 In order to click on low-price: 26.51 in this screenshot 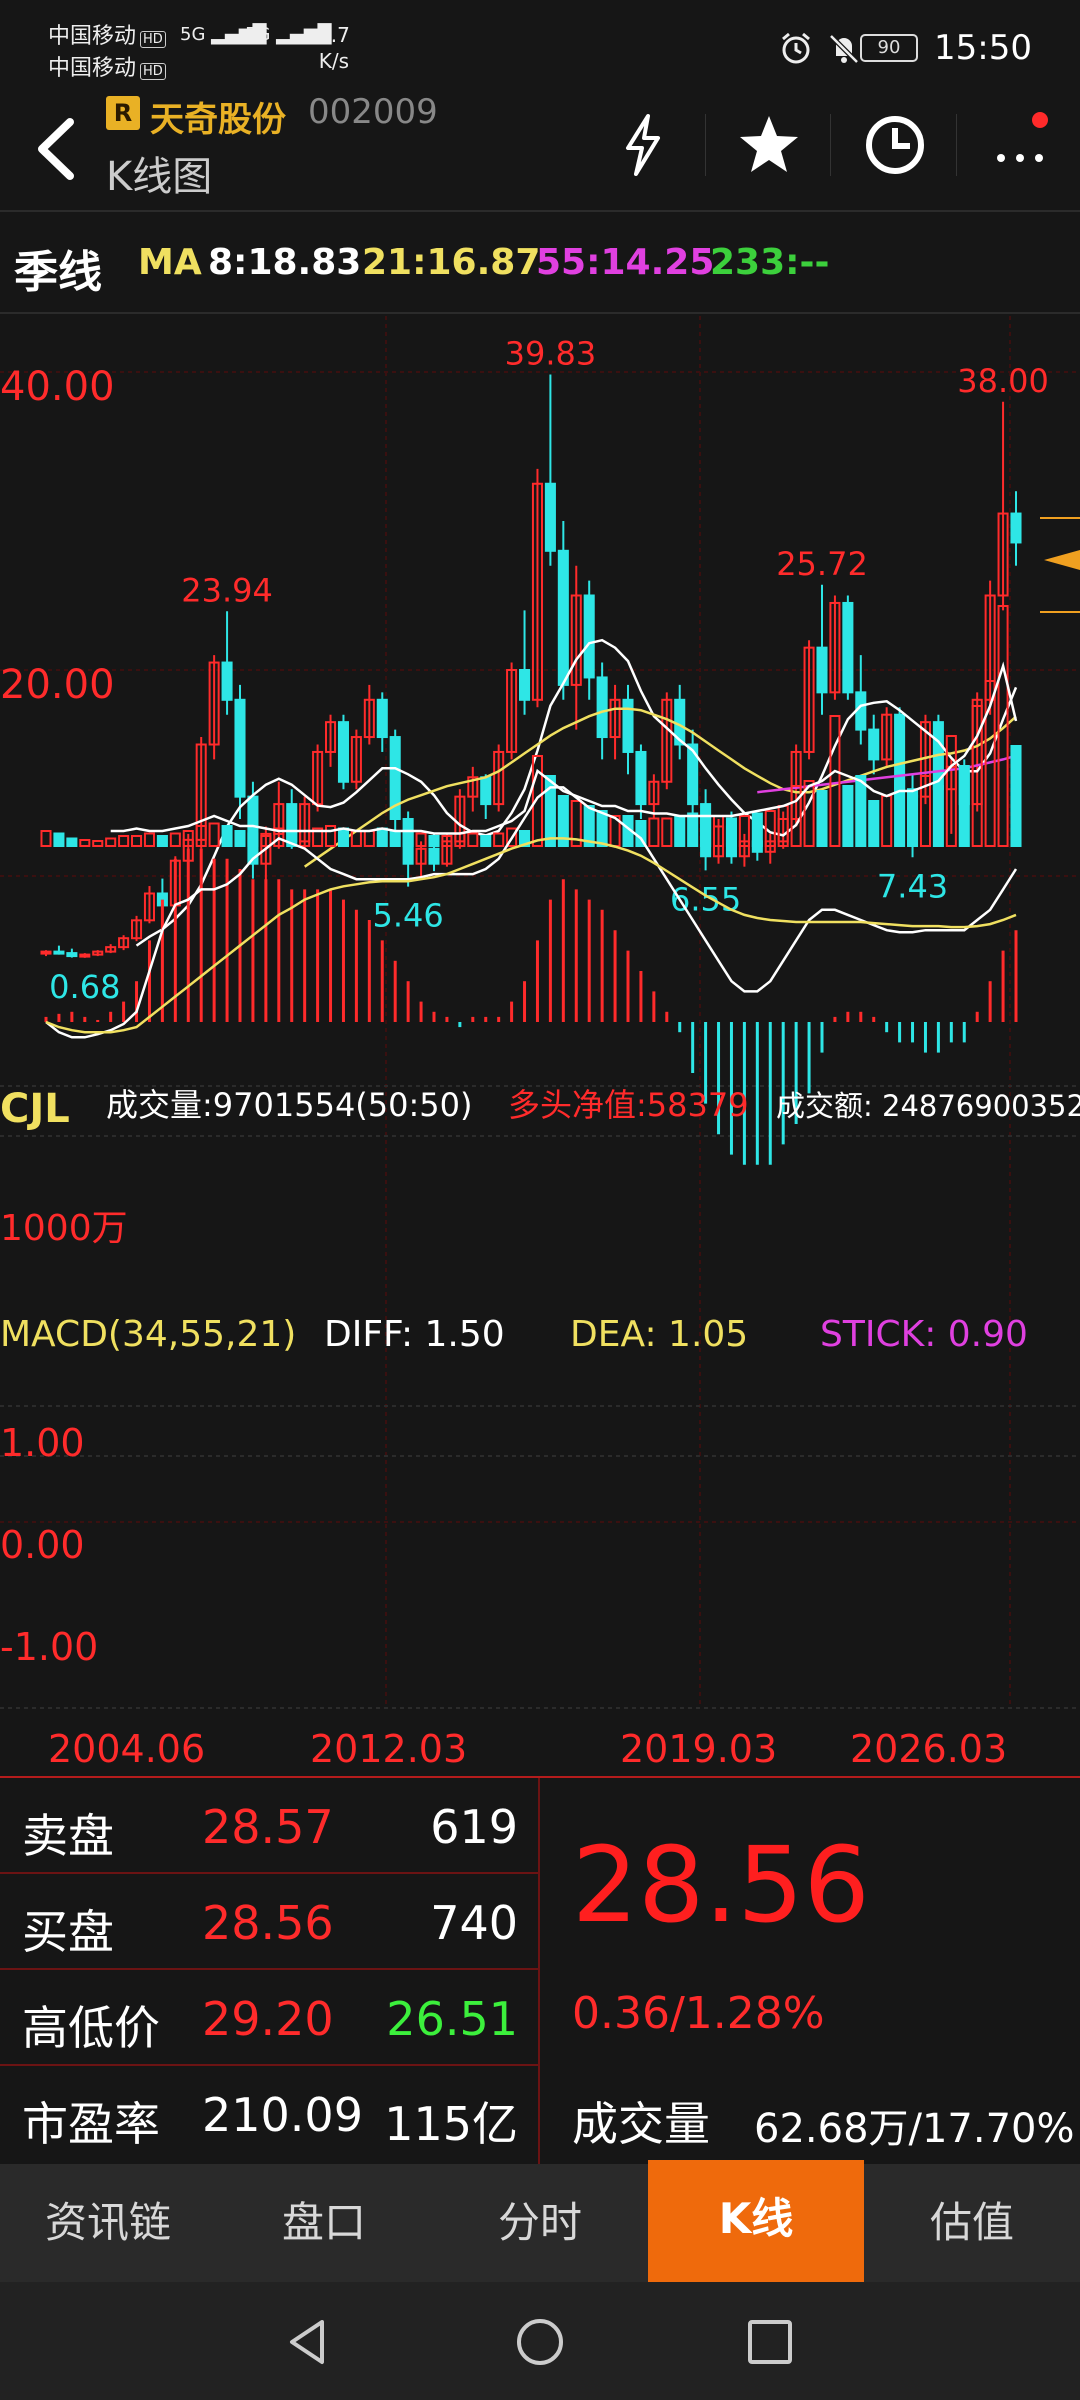, I will do `click(452, 2019)`.